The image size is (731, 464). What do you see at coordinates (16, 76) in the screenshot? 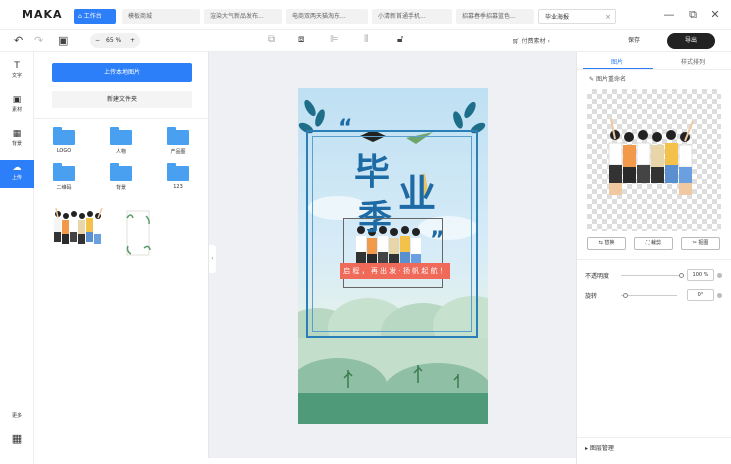
I see `rail-label: 文字` at bounding box center [16, 76].